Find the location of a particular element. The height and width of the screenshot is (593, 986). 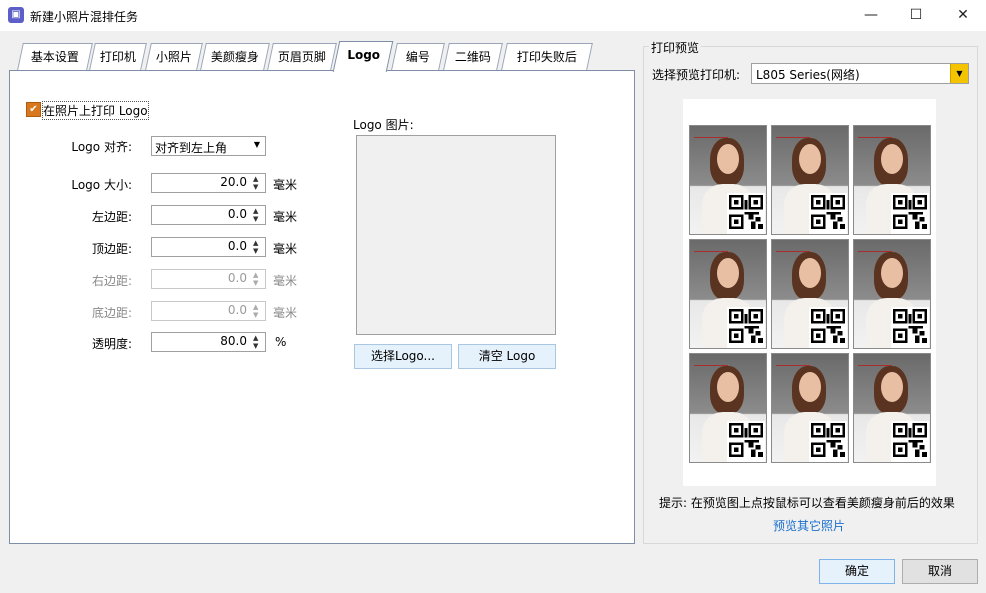

minimize-icon: — is located at coordinates (871, 15).